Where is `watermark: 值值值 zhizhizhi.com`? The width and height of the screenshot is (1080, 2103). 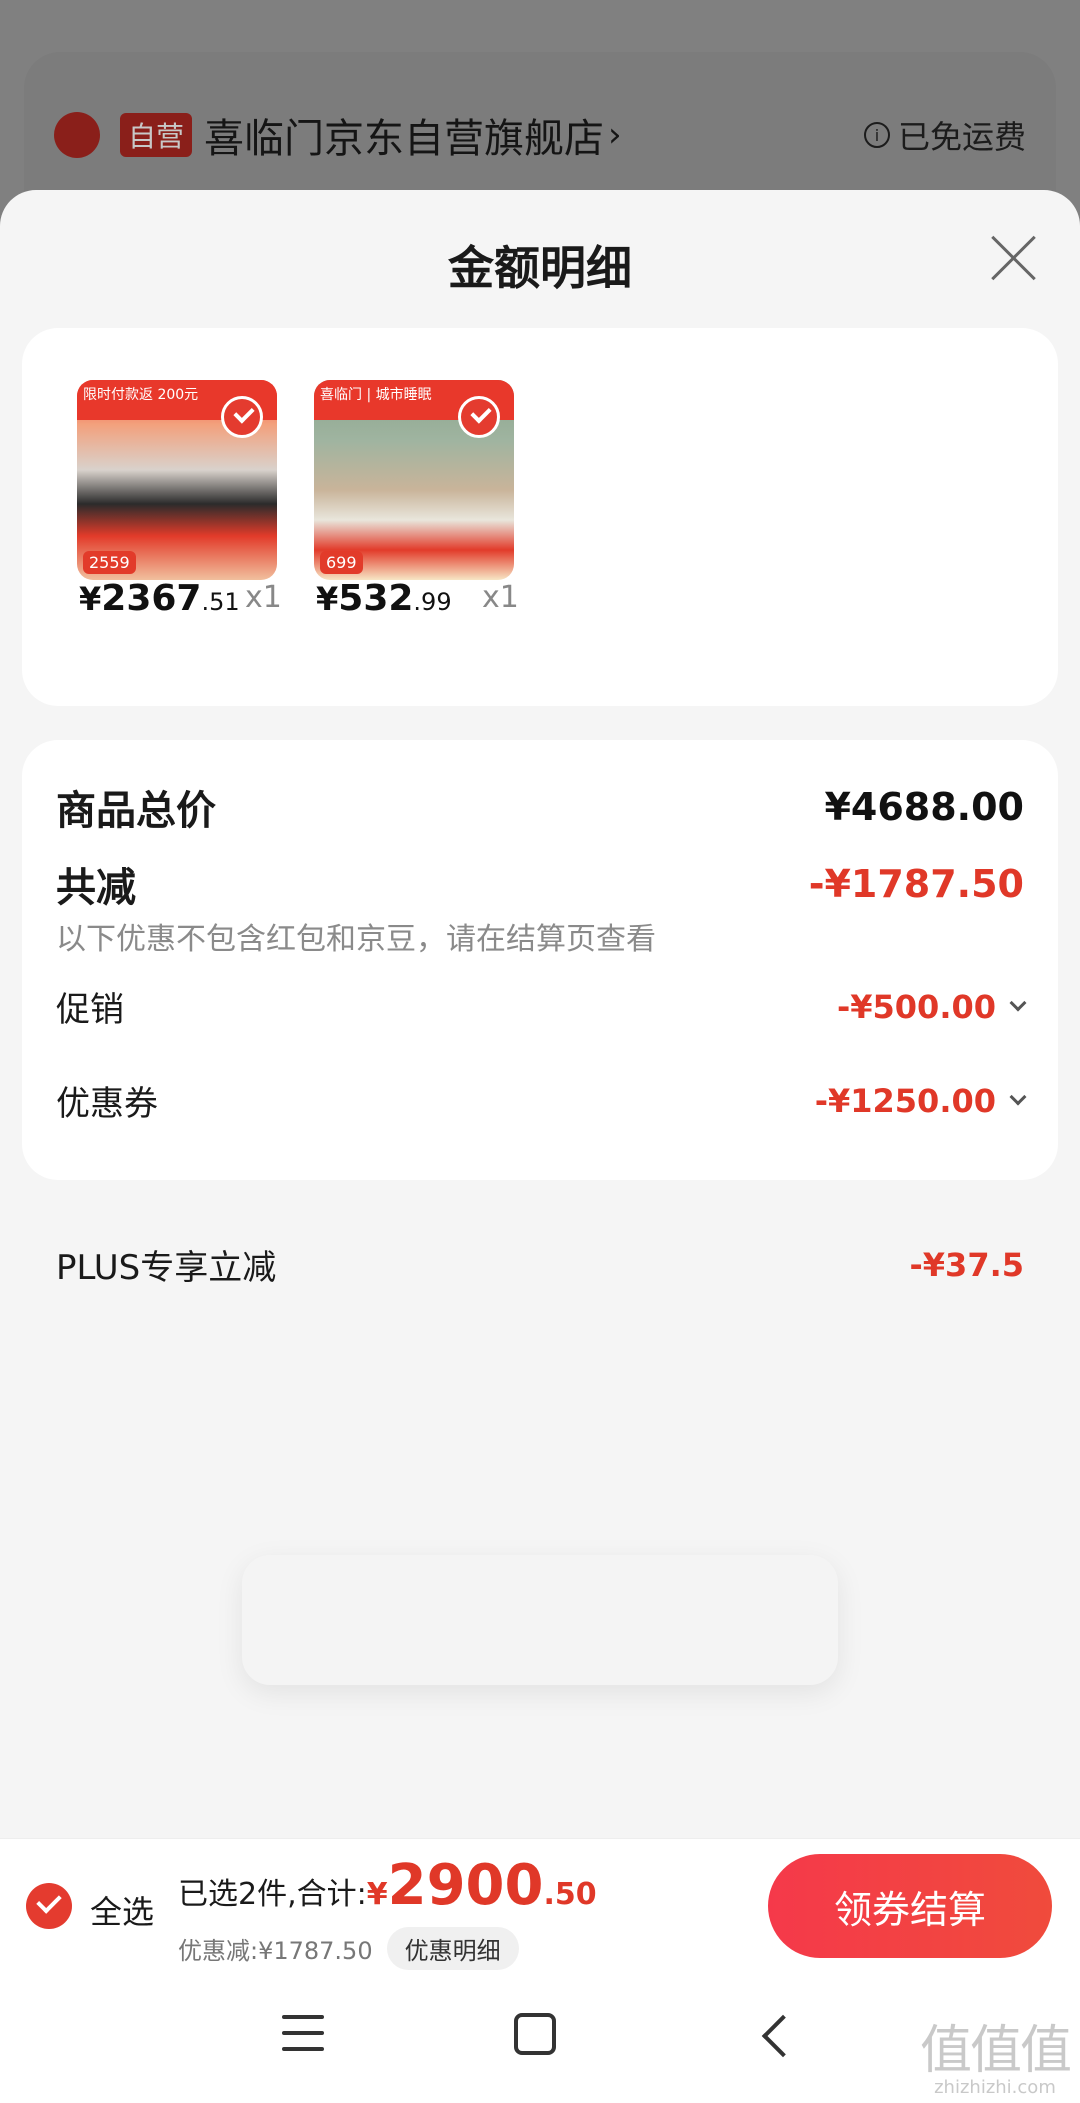
watermark: 值值值 zhizhizhi.com is located at coordinates (995, 2053).